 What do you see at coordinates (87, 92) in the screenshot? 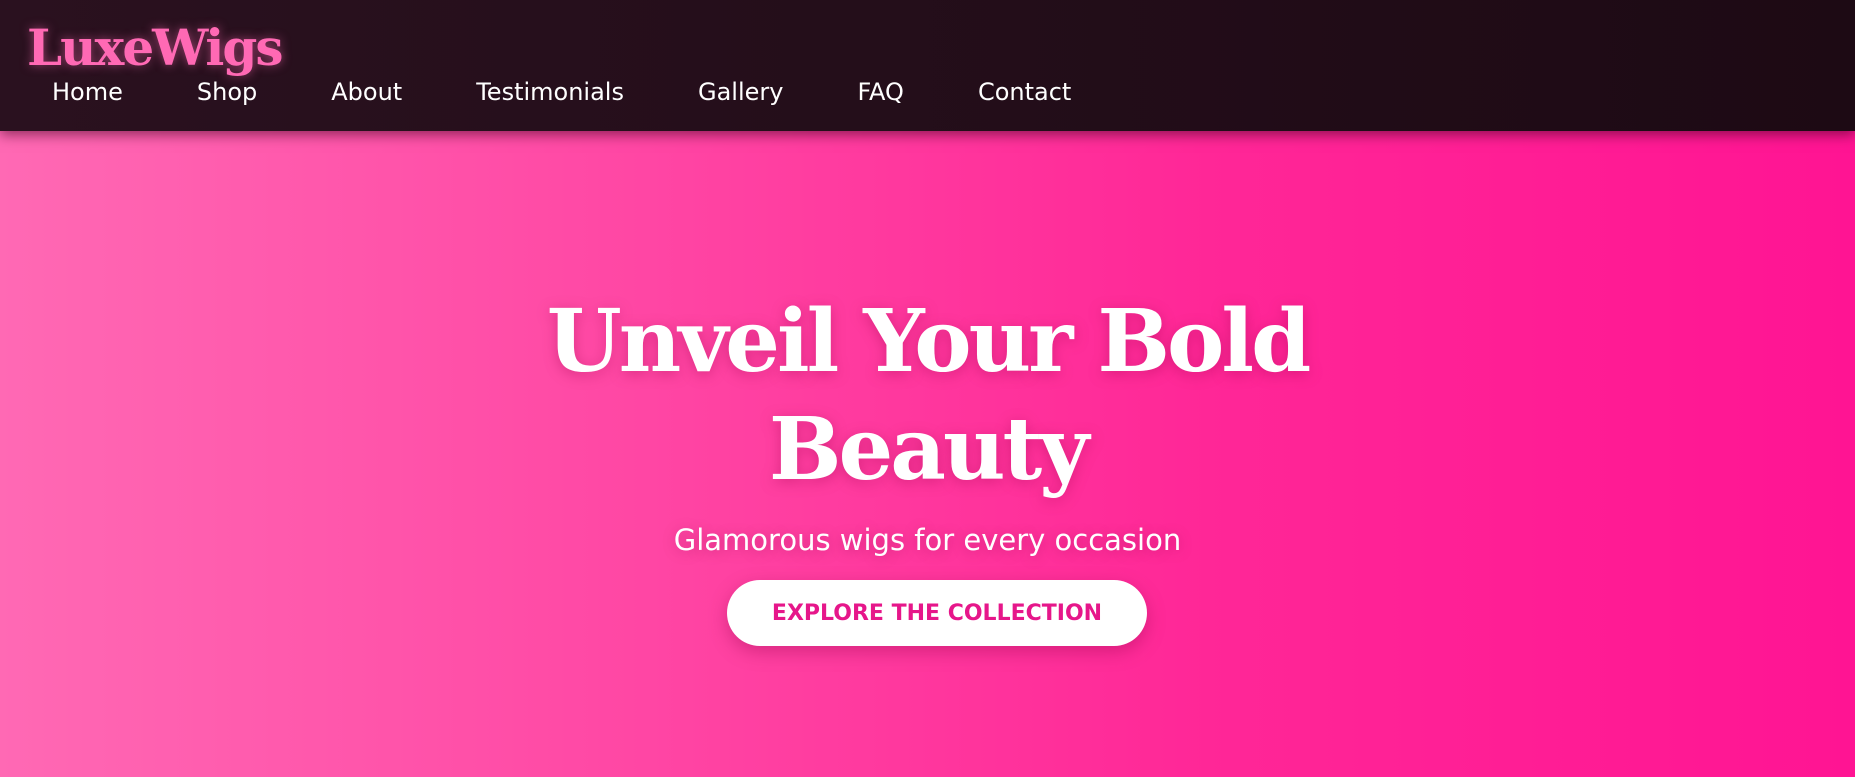
I see `nav-link-home: Home` at bounding box center [87, 92].